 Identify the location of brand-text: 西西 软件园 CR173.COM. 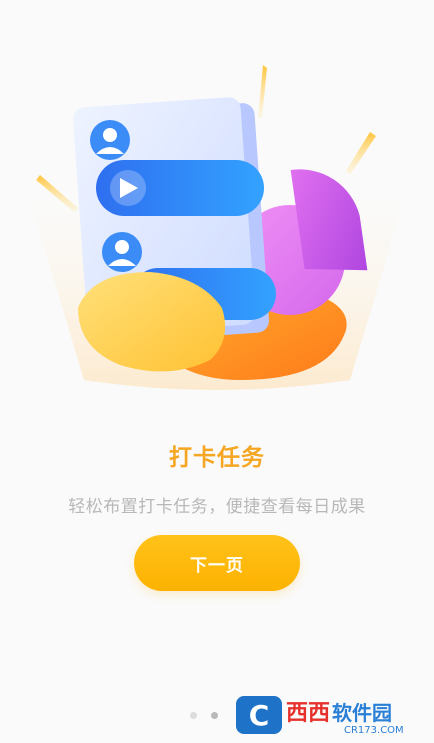
(345, 715).